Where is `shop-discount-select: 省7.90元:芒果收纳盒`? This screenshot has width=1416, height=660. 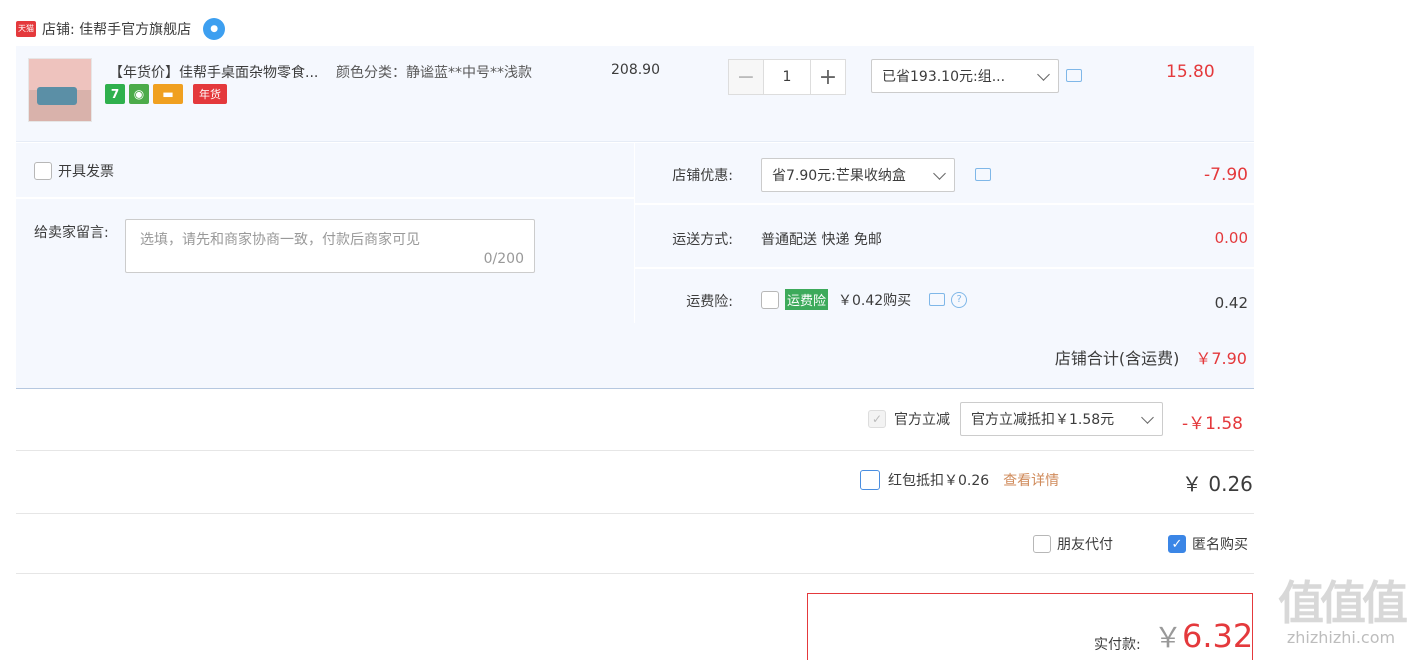 shop-discount-select: 省7.90元:芒果收纳盒 is located at coordinates (858, 175).